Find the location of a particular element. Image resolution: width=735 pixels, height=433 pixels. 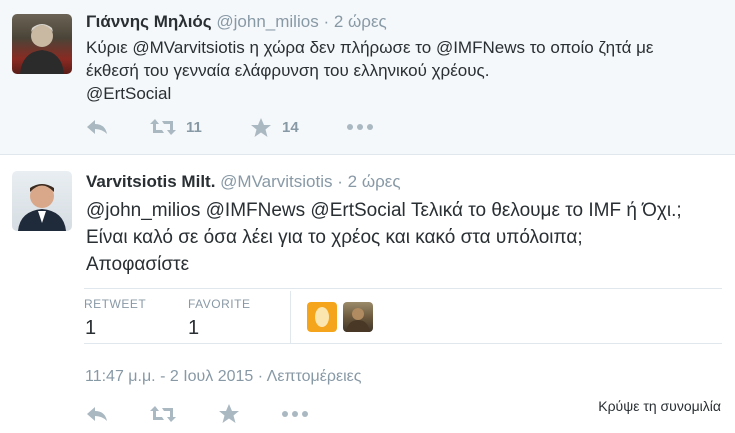

tweet-header: Γιάννης Μηλιός @john_milios · 2 ώρες is located at coordinates (236, 22).